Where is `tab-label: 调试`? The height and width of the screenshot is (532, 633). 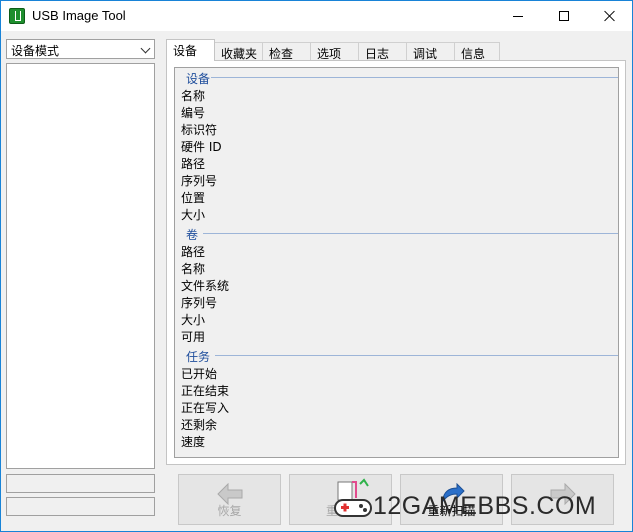
tab-label: 调试 is located at coordinates (425, 54).